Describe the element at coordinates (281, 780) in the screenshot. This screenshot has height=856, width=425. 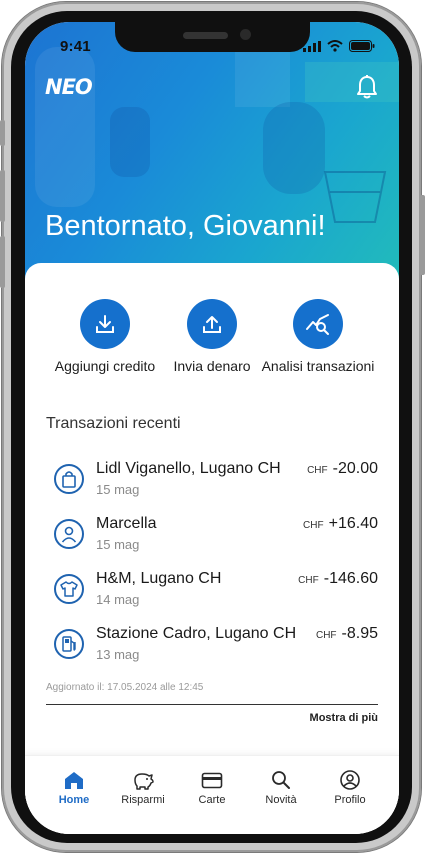
I see `search-icon` at that location.